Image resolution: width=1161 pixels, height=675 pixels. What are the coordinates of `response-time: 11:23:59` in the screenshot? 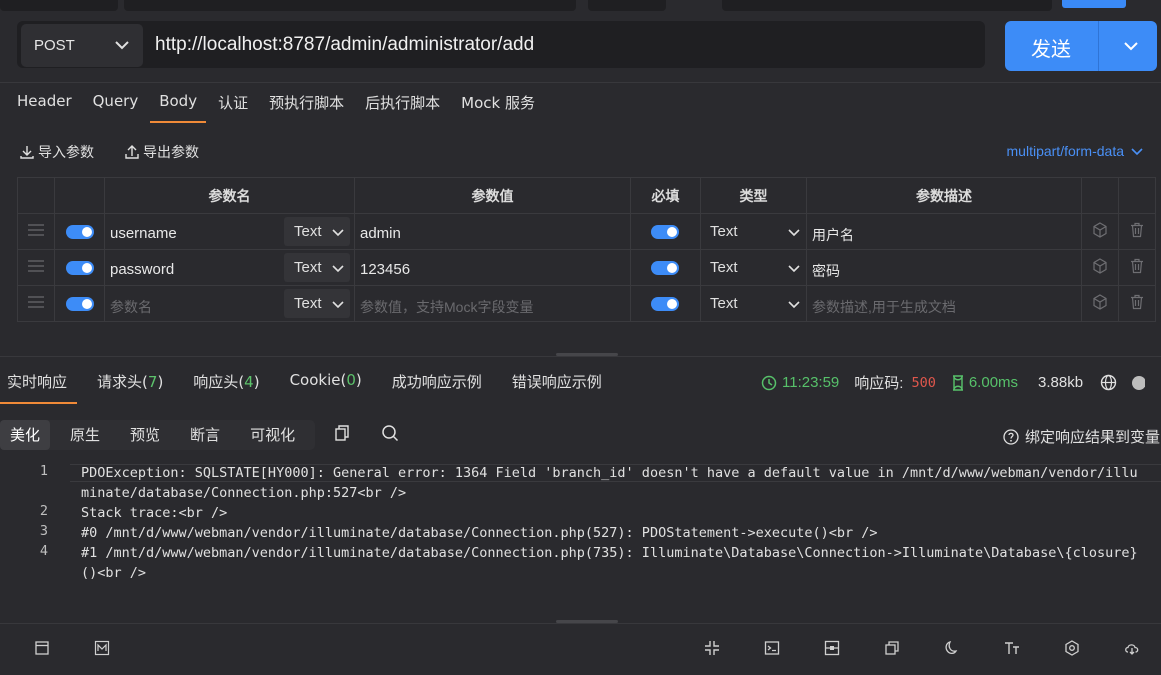 It's located at (811, 382).